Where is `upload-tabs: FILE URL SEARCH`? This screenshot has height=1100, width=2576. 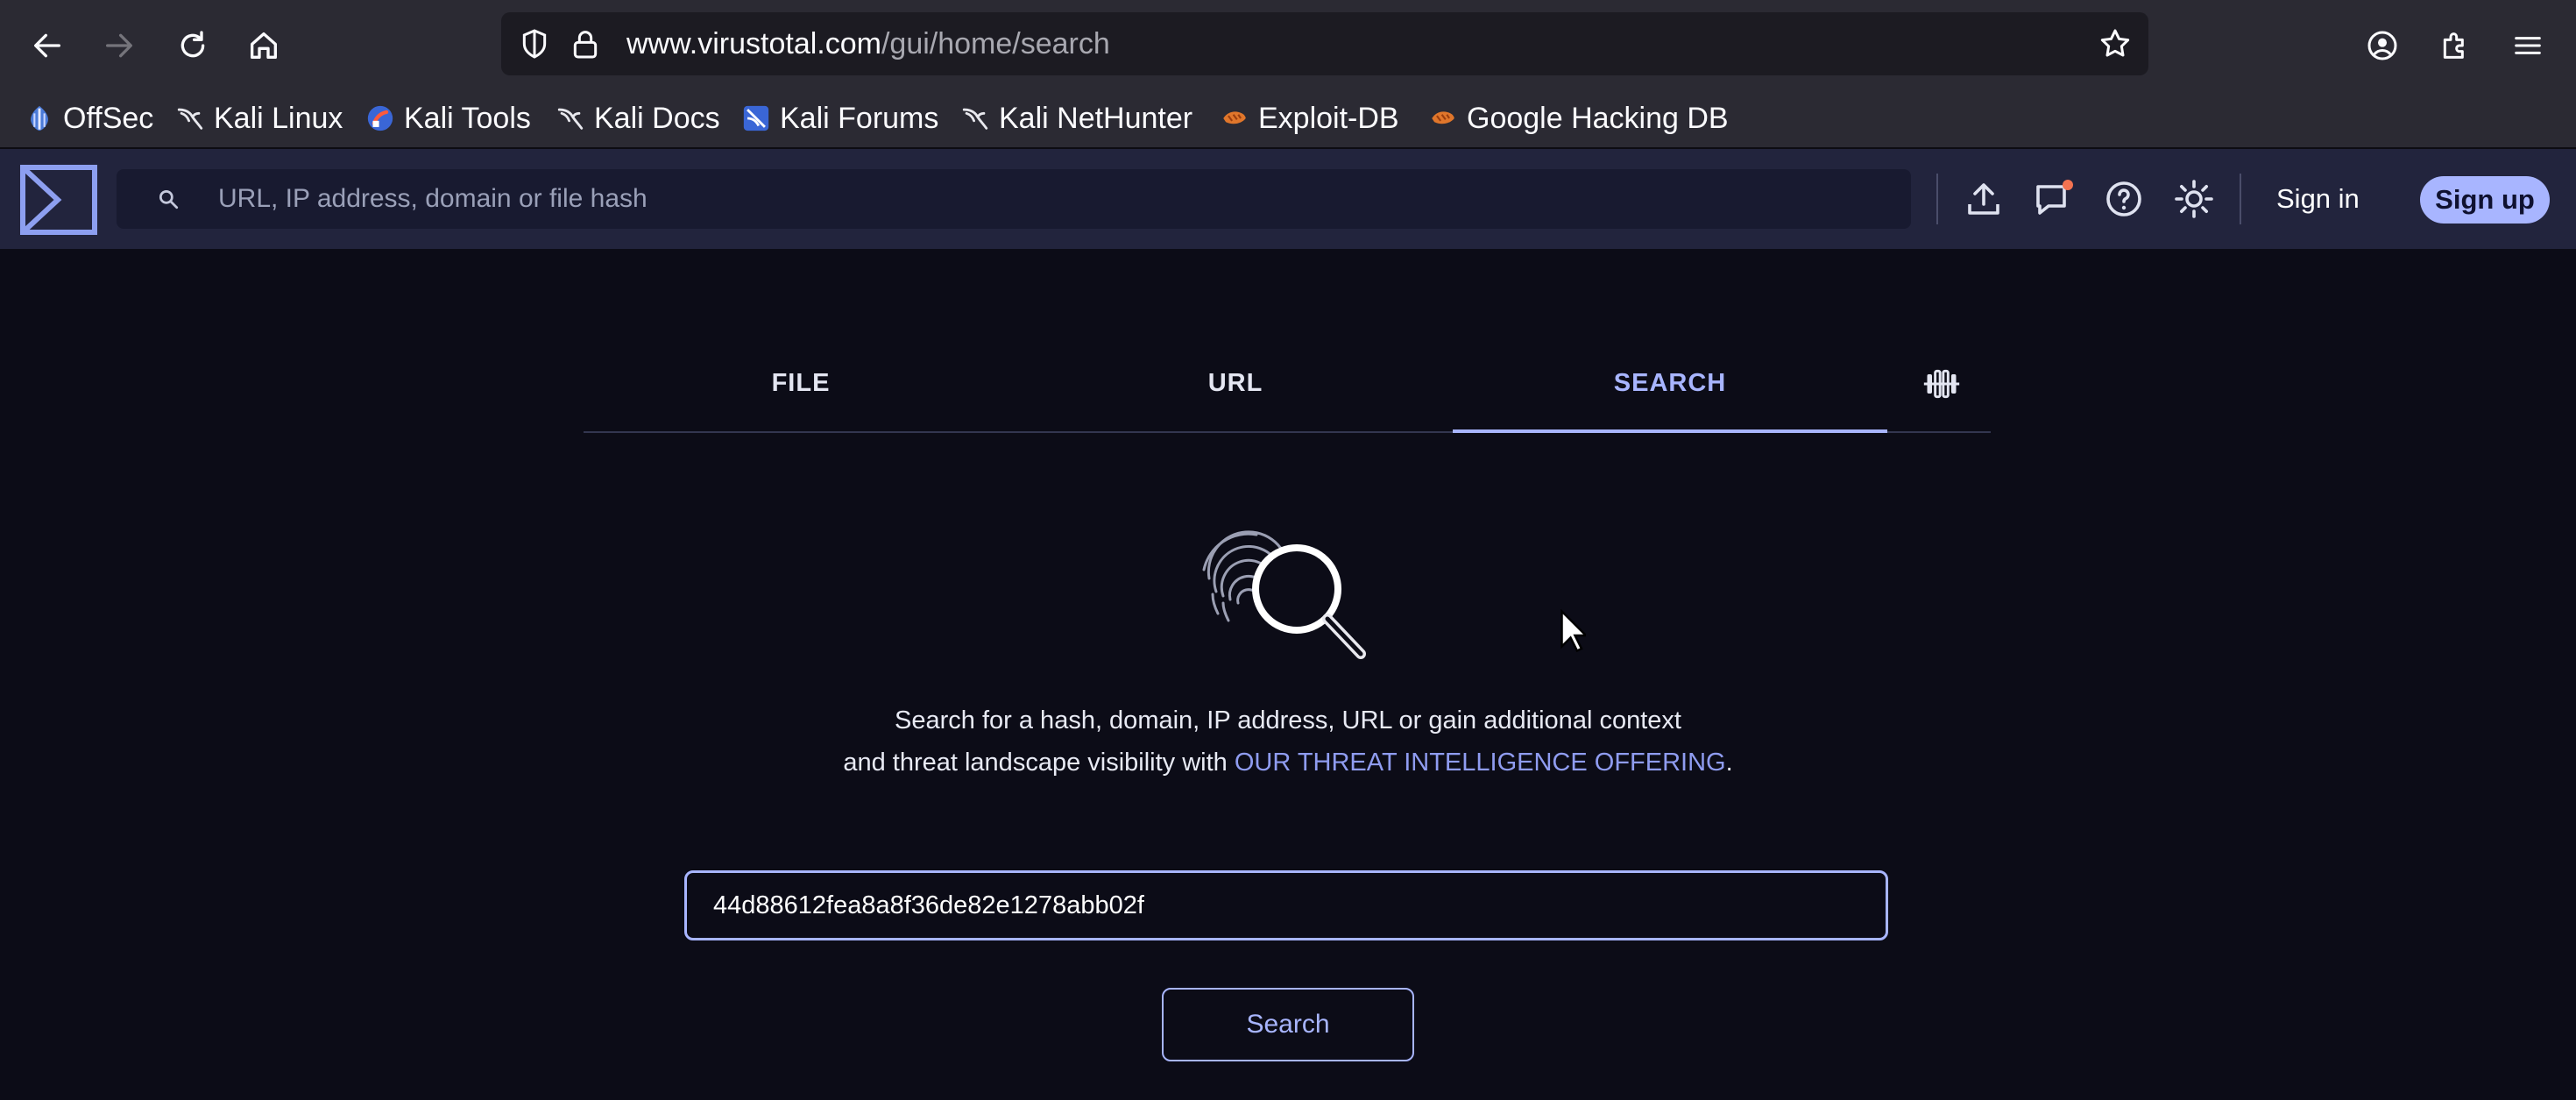
upload-tabs: FILE URL SEARCH is located at coordinates (1287, 387).